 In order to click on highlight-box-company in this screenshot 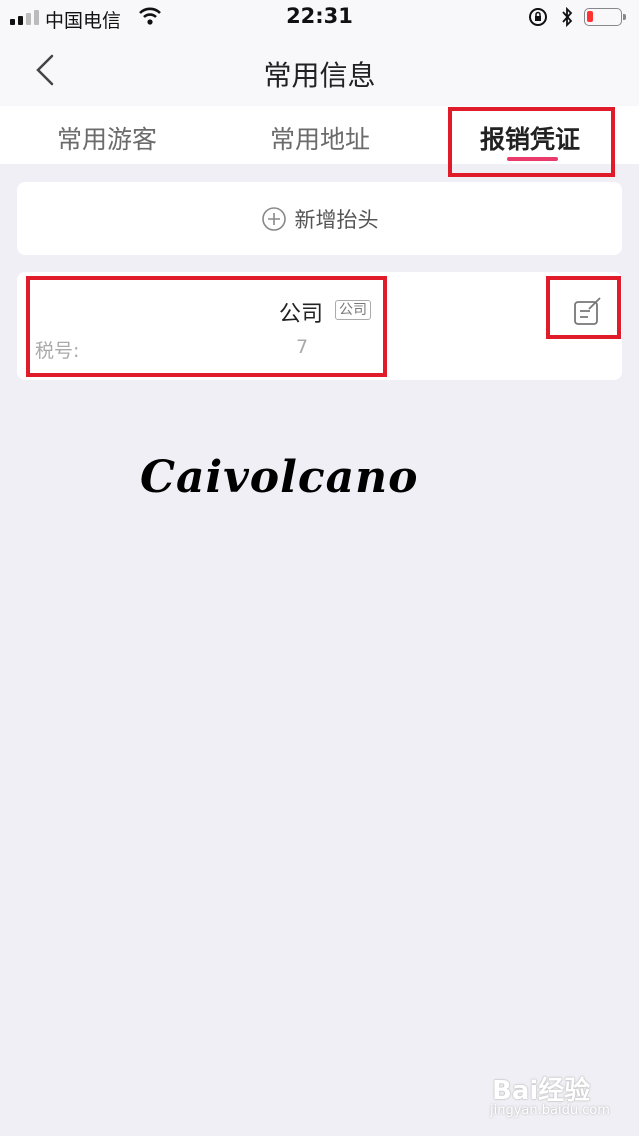, I will do `click(206, 326)`.